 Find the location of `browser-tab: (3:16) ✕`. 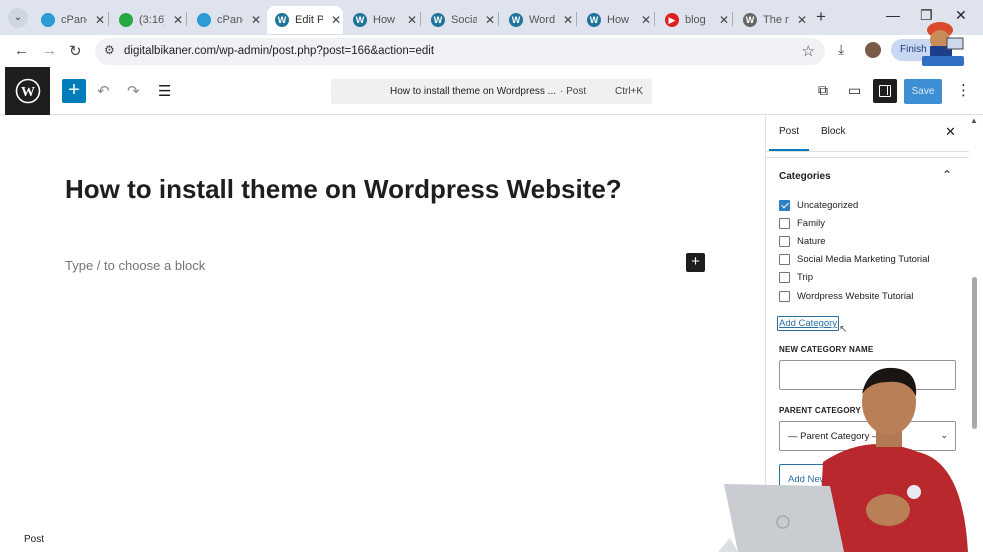

browser-tab: (3:16) ✕ is located at coordinates (147, 20).